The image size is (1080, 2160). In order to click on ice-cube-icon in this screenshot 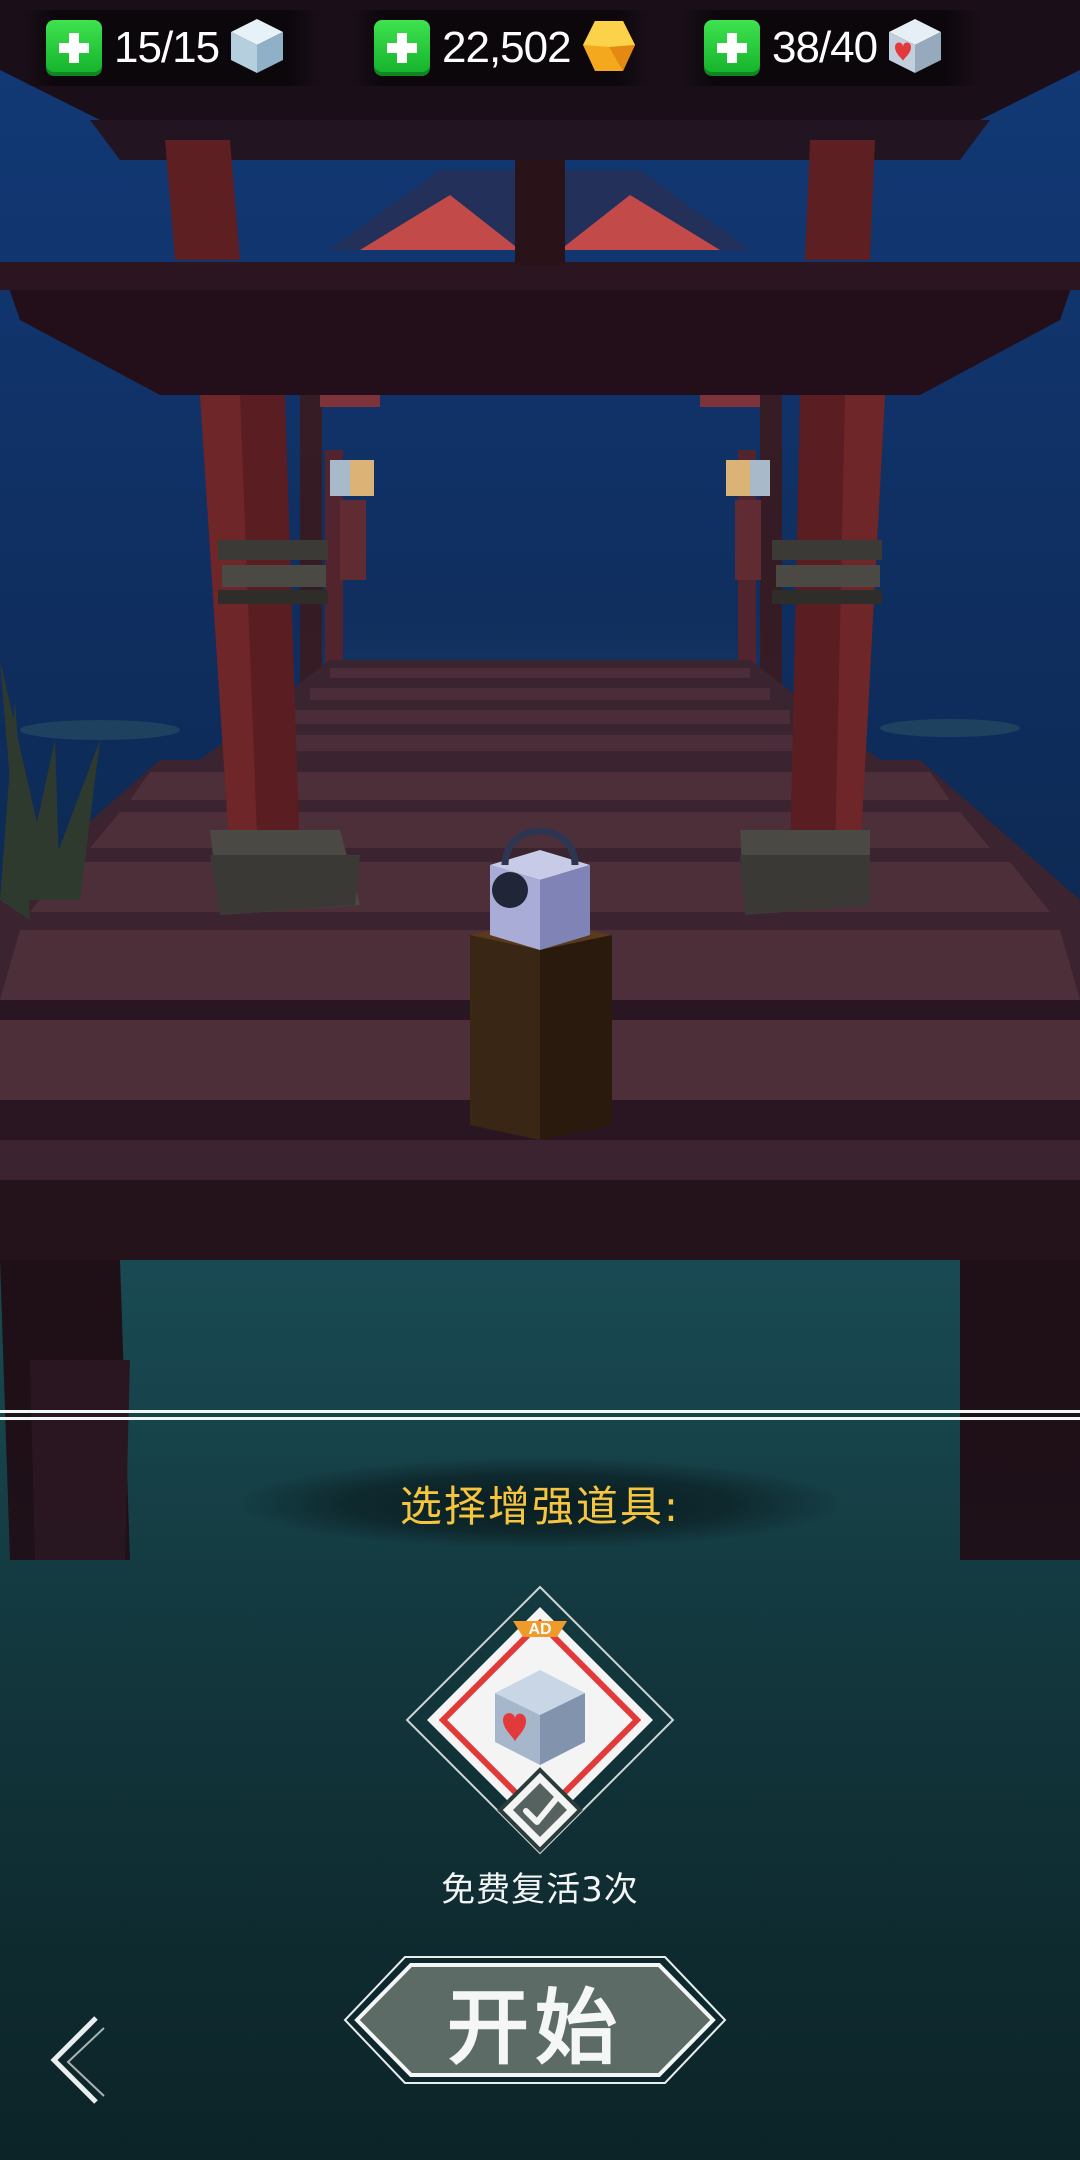, I will do `click(257, 48)`.